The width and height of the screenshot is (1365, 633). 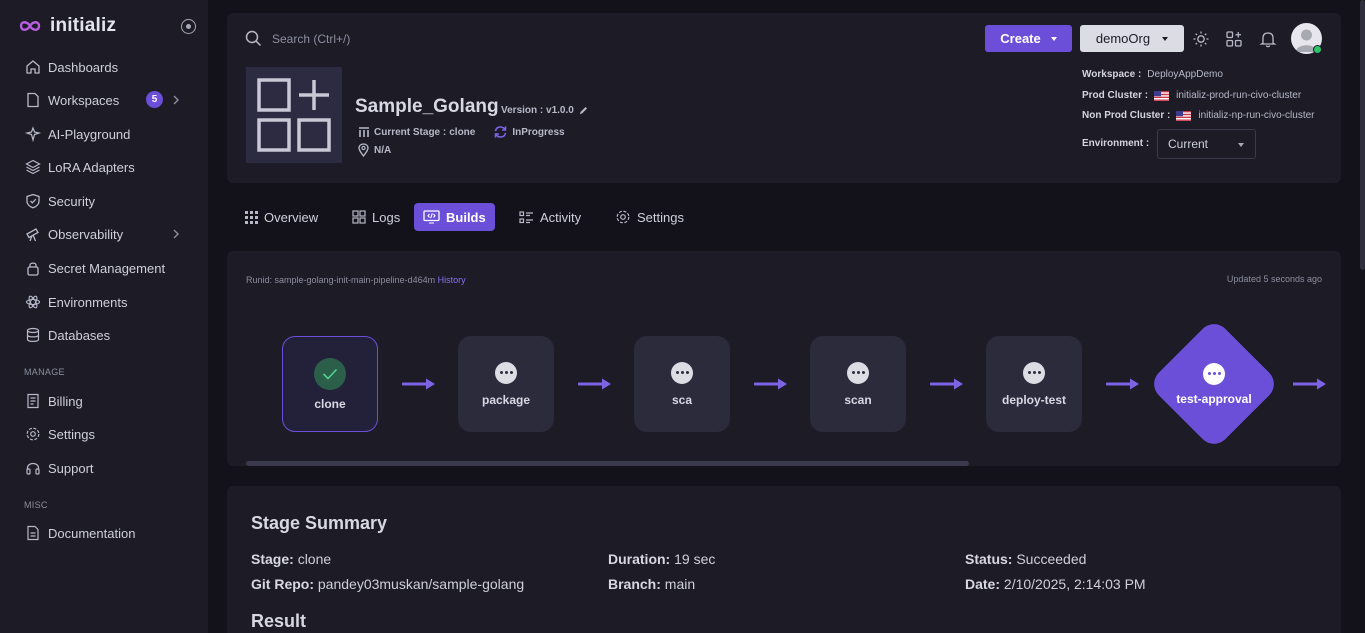 I want to click on sidebar-item-lora-adapters: LoRA Adapters, so click(x=104, y=167).